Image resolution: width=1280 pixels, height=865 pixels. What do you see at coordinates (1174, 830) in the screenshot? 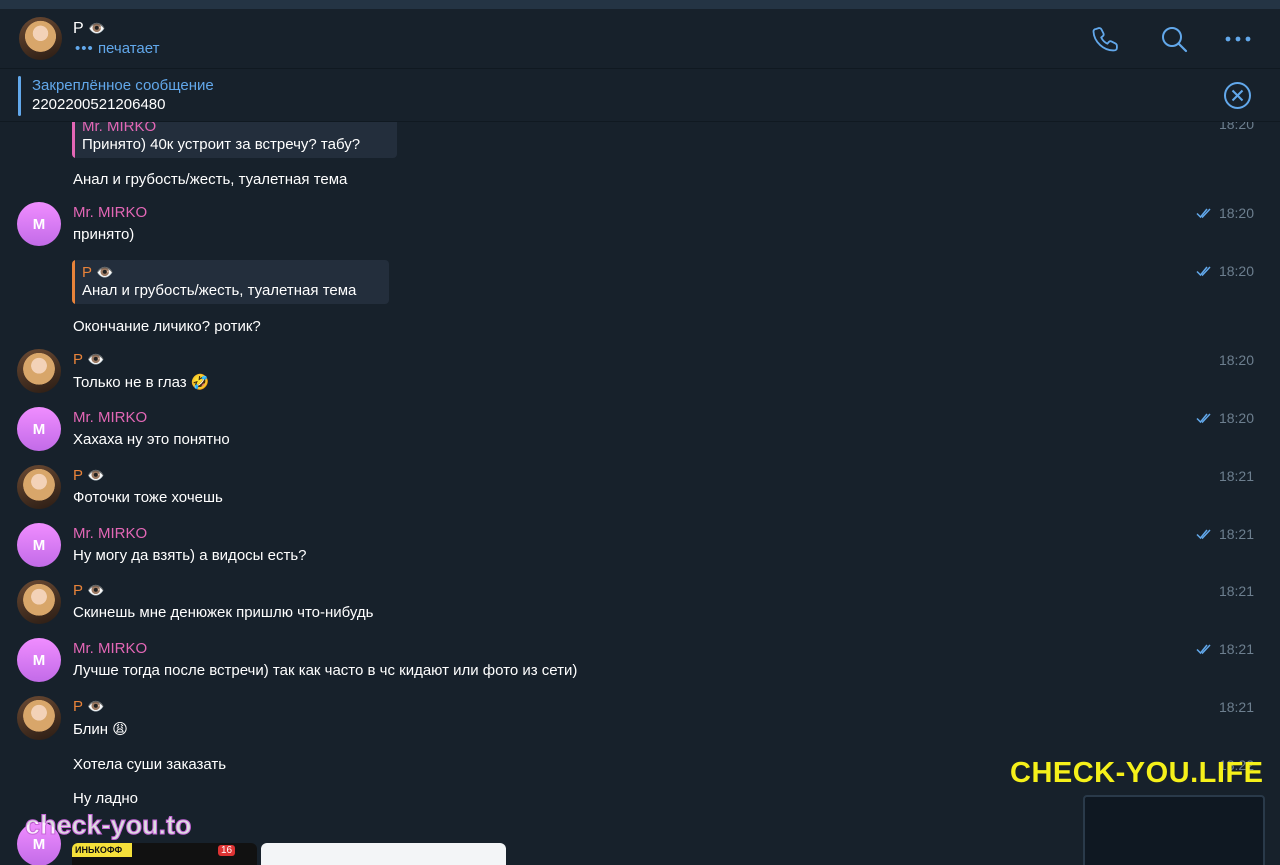
I see `screenshot-thumbnail` at bounding box center [1174, 830].